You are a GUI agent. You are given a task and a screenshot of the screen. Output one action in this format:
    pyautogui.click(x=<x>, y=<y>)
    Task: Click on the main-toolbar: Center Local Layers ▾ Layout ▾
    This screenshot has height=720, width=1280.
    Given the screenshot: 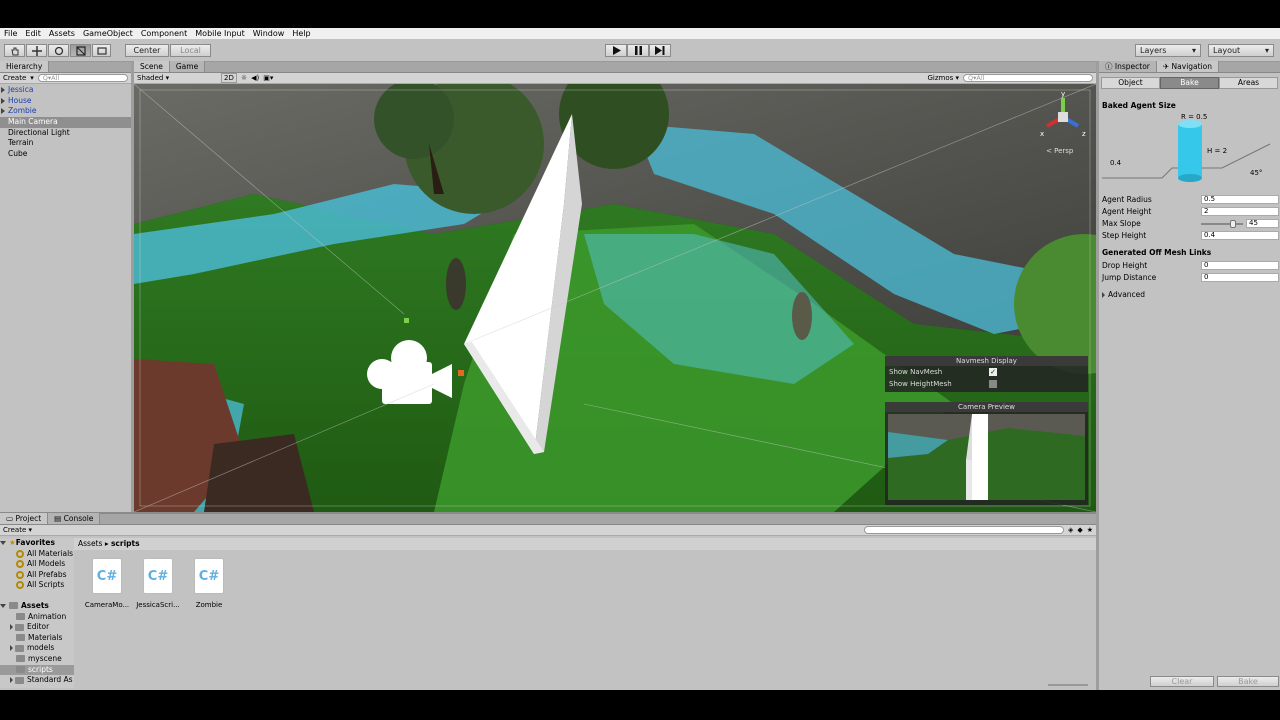 What is the action you would take?
    pyautogui.click(x=640, y=50)
    